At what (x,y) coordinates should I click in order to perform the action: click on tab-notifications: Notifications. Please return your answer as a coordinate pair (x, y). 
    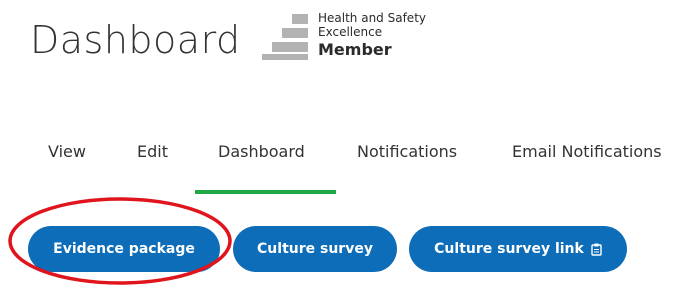
    Looking at the image, I should click on (407, 151).